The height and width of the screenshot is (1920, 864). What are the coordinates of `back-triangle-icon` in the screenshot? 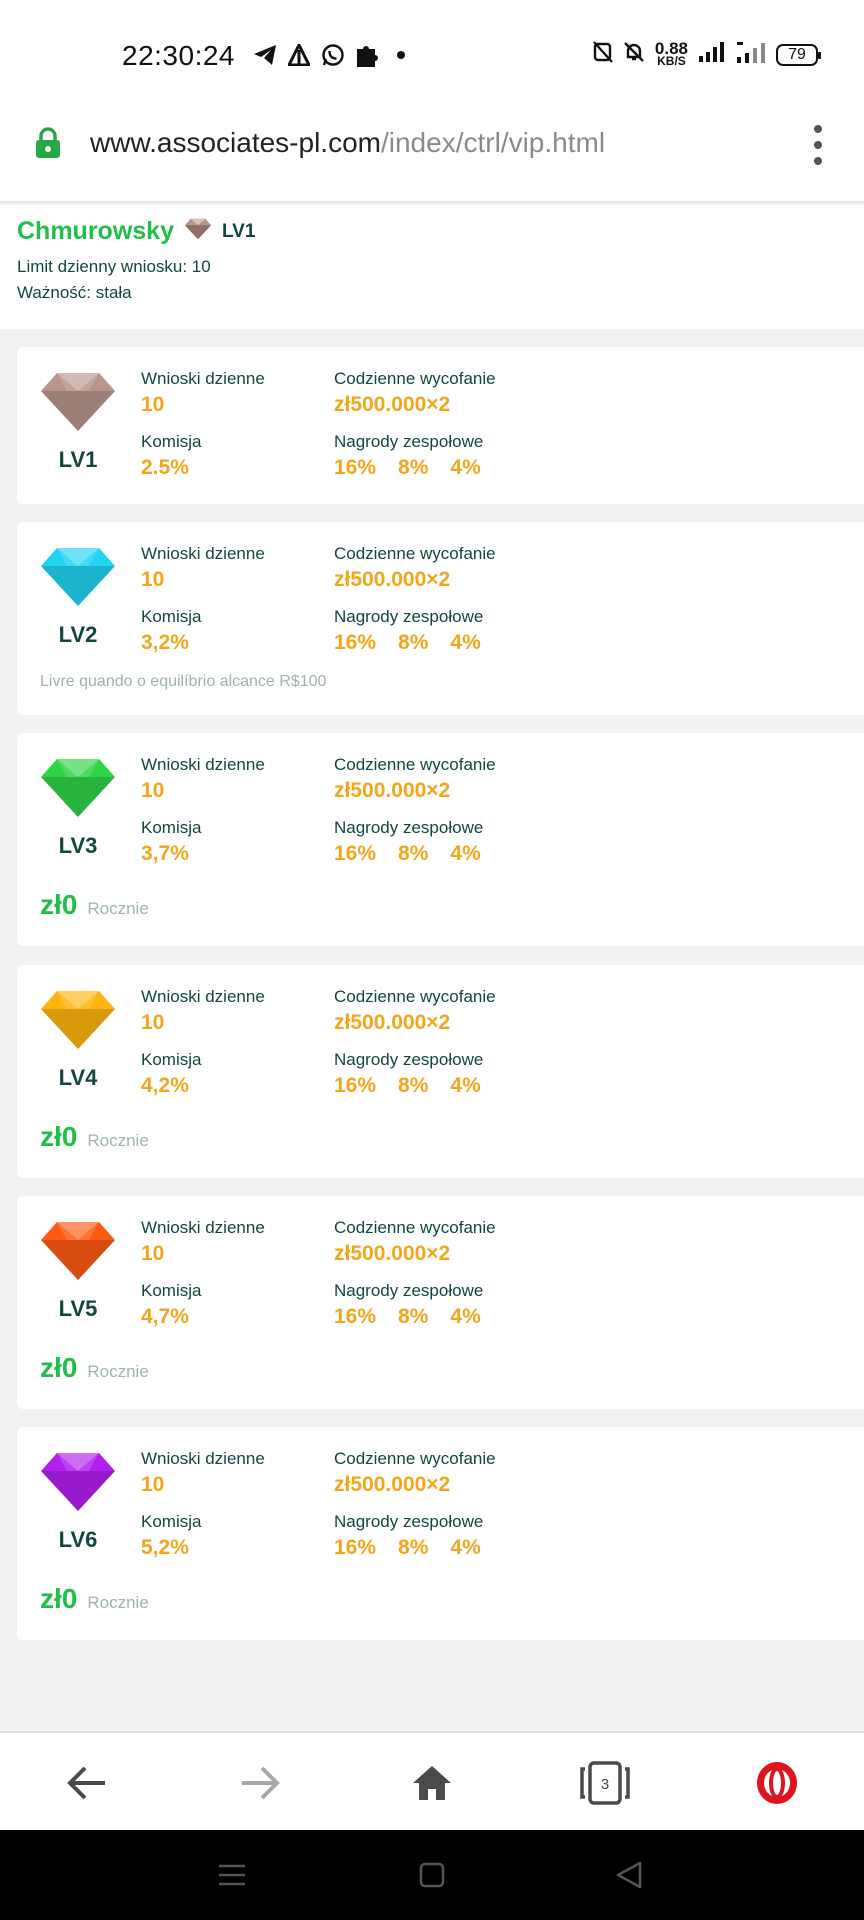 It's located at (629, 1875).